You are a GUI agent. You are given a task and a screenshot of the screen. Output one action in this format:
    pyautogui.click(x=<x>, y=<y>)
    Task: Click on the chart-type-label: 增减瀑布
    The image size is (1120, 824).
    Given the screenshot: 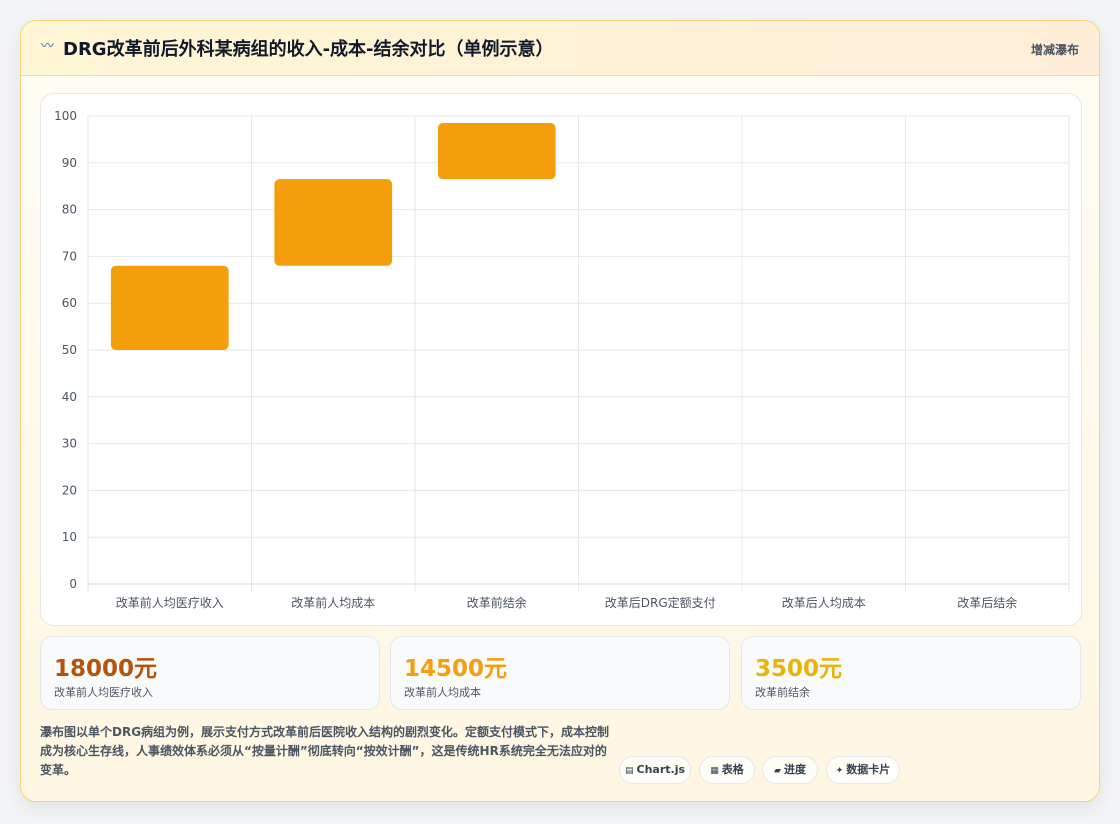 What is the action you would take?
    pyautogui.click(x=1054, y=50)
    